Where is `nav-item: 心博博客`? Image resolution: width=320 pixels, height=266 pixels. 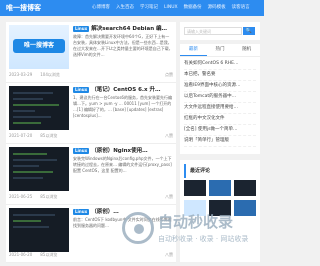
nav-item: 心博博客 is located at coordinates (101, 8).